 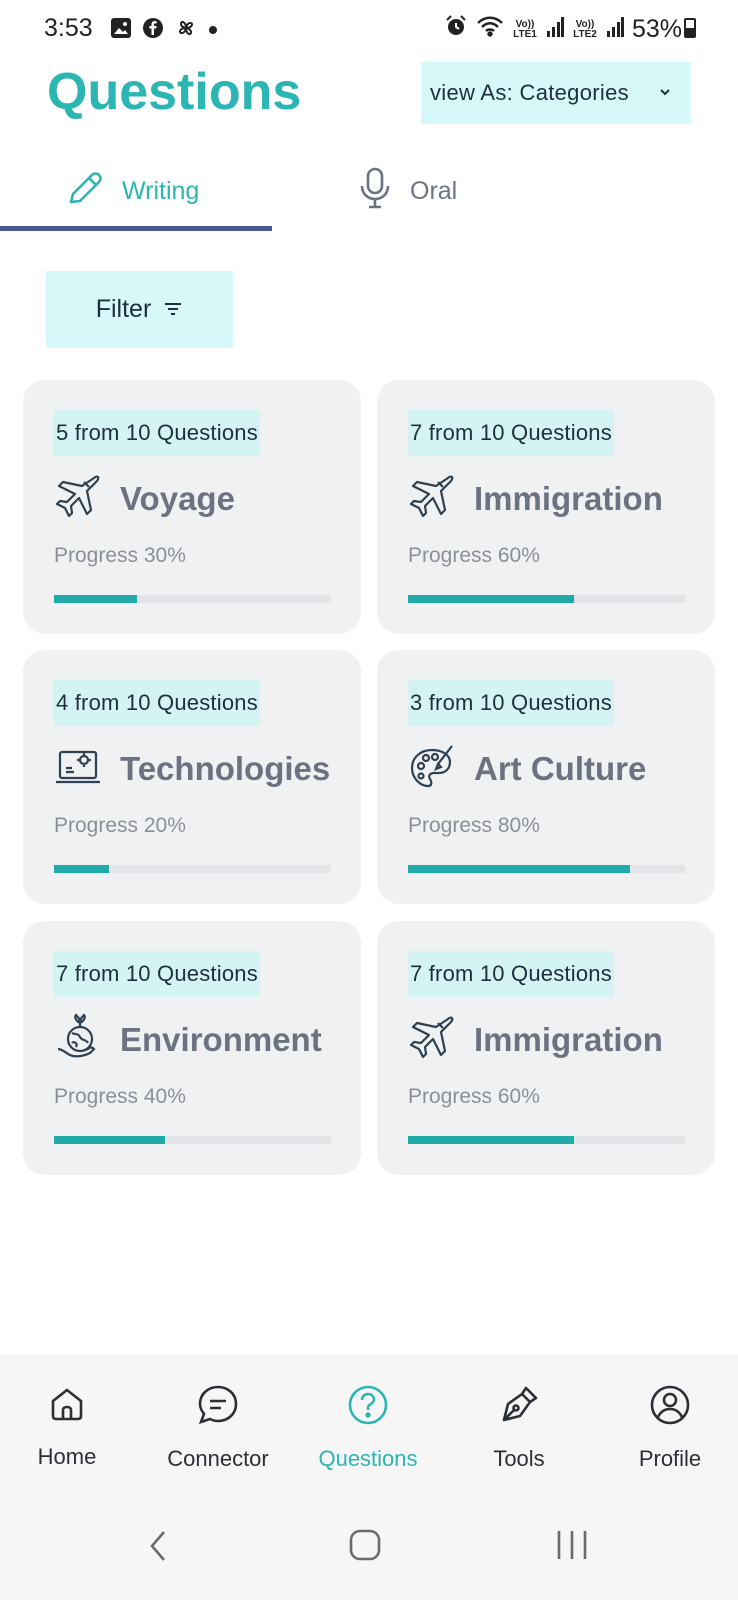 I want to click on facebook-icon, so click(x=153, y=30).